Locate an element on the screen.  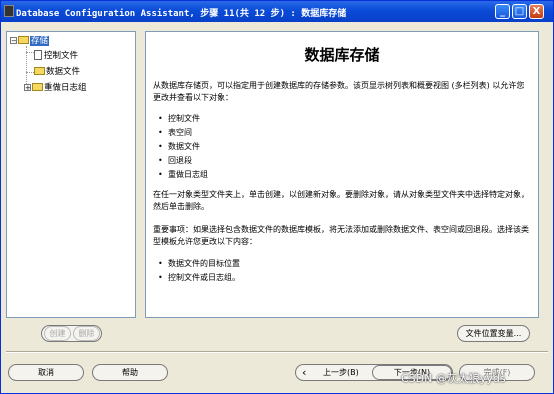
back-arrow-icon: ‹ is located at coordinates (304, 372).